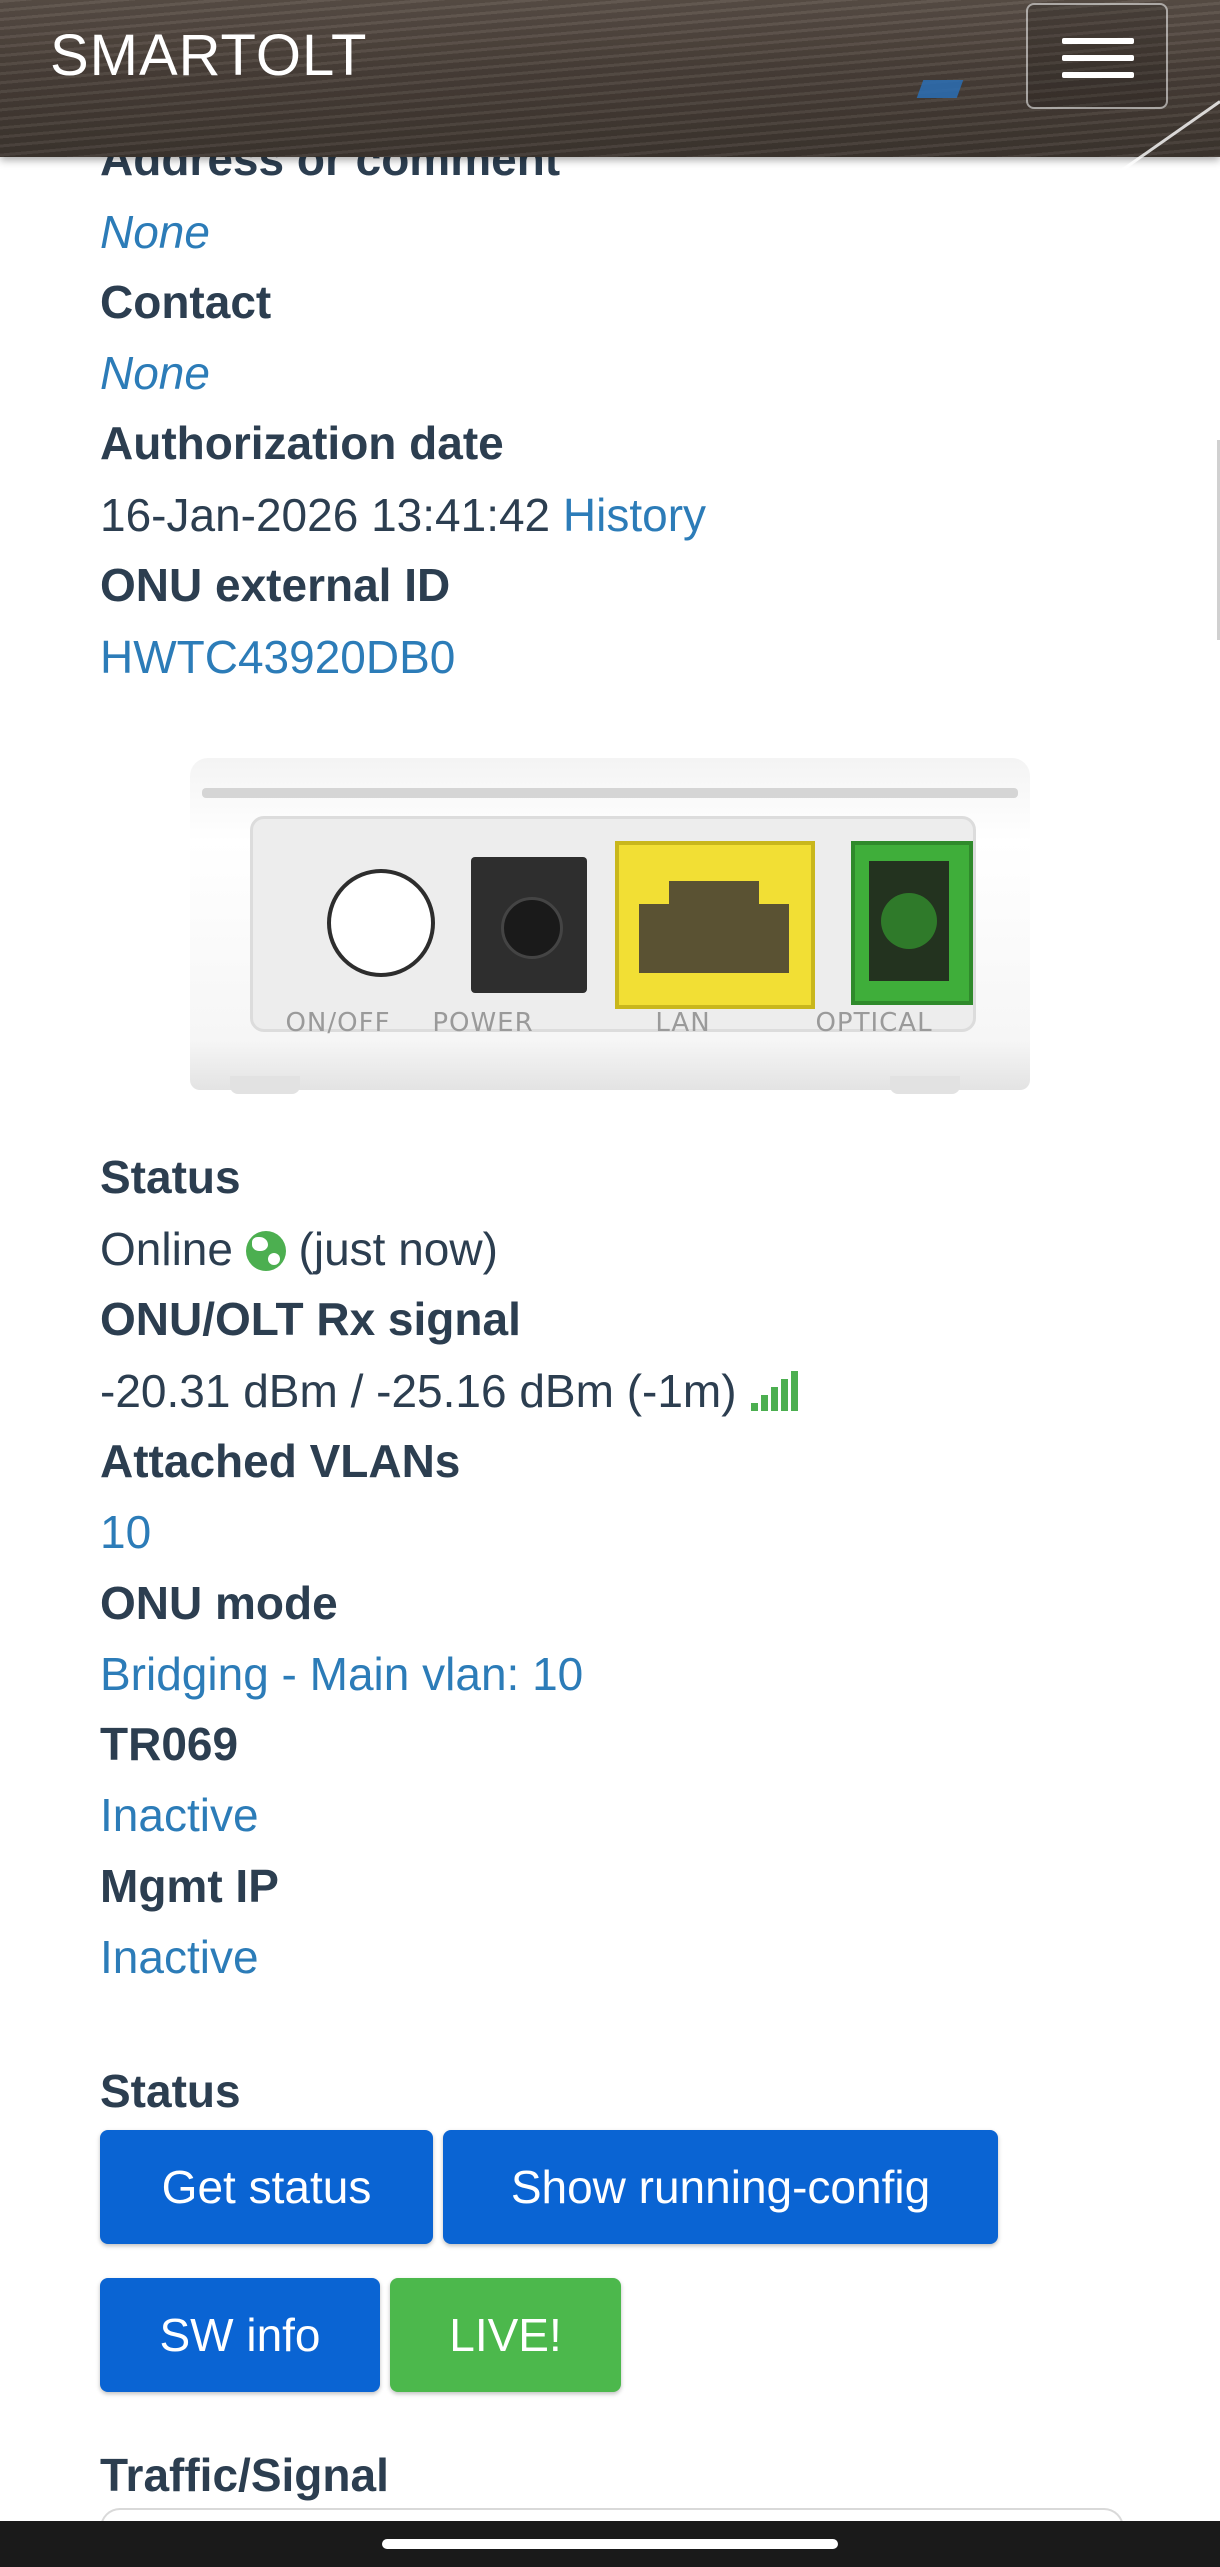  I want to click on rx-signal-row: -20.31 dBm / -25.16 dBm (-1m), so click(450, 1391).